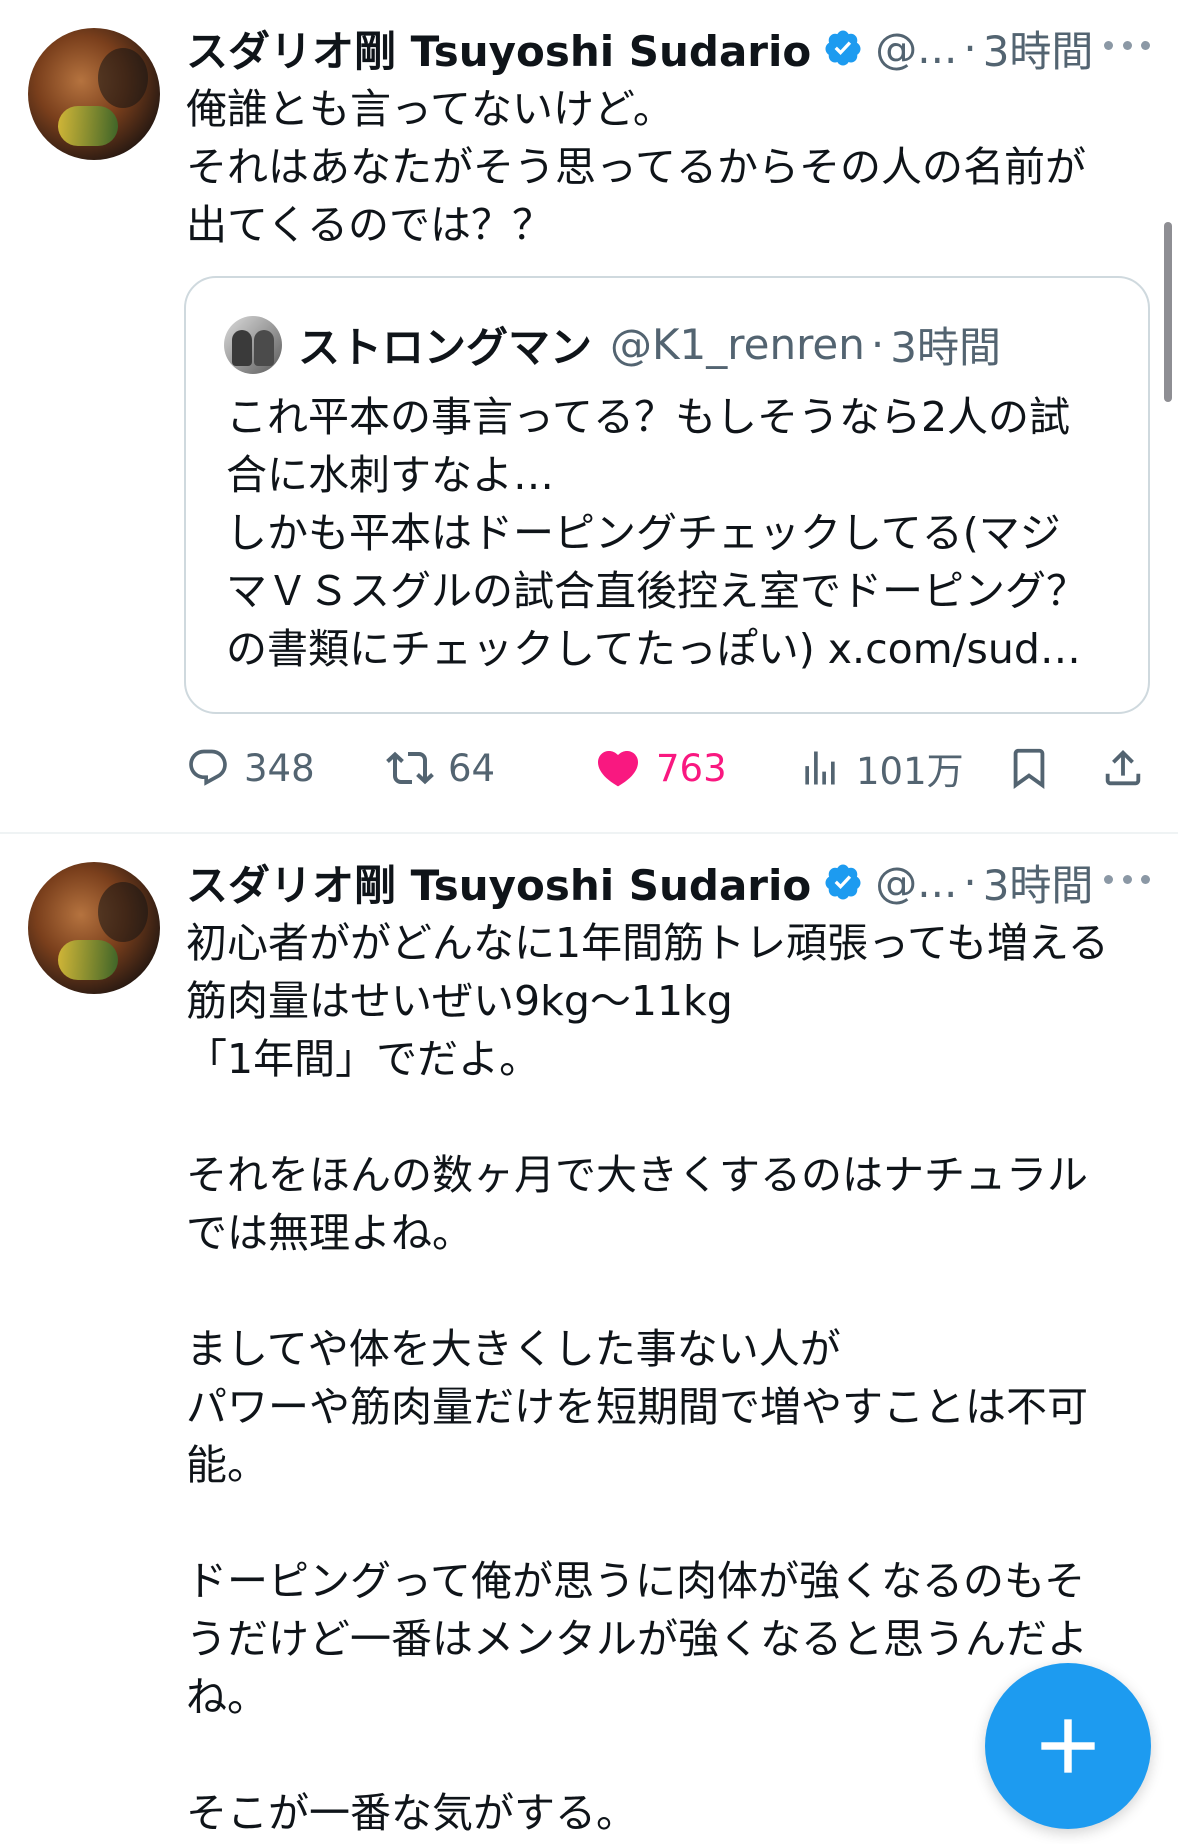 The image size is (1178, 1844). I want to click on quote-avatar, so click(253, 345).